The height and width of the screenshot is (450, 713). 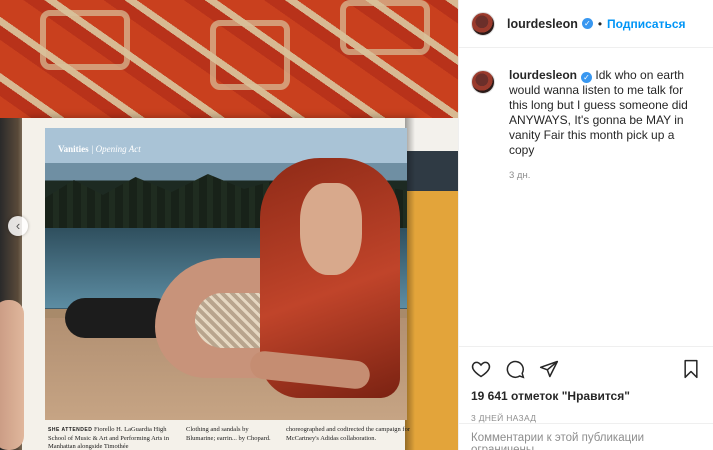 What do you see at coordinates (646, 24) in the screenshot?
I see `follow-button: Подписаться` at bounding box center [646, 24].